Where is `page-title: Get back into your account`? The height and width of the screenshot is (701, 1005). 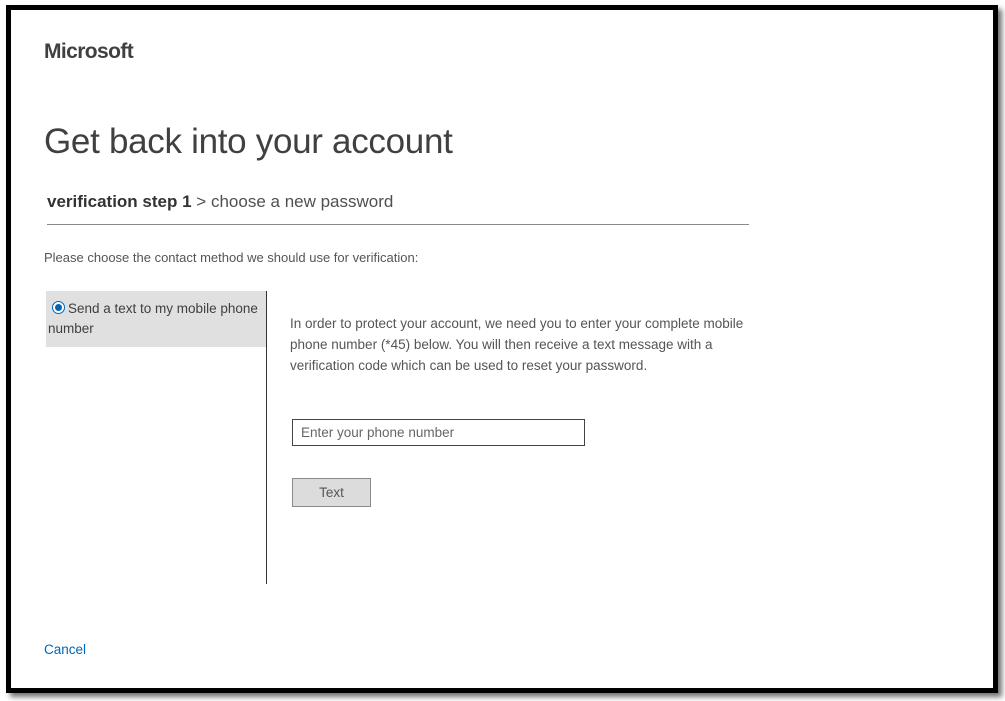 page-title: Get back into your account is located at coordinates (248, 141).